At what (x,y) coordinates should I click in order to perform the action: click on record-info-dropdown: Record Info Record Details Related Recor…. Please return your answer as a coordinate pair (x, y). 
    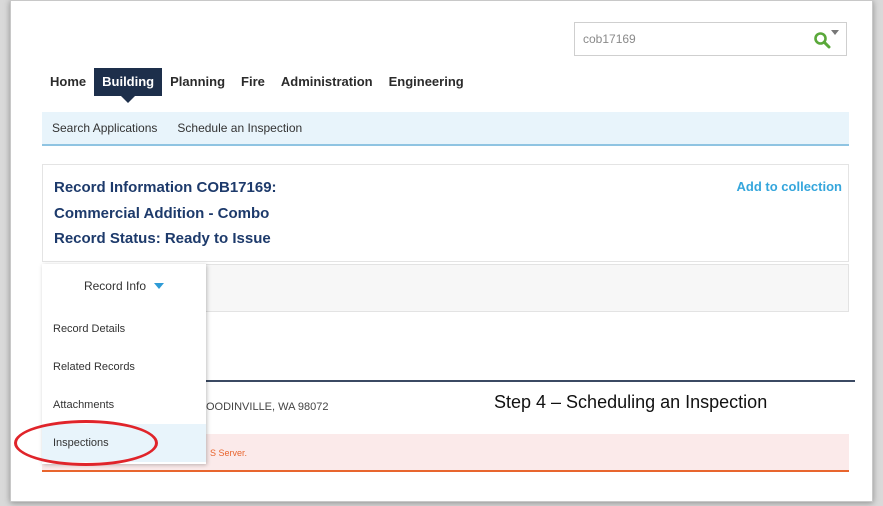
    Looking at the image, I should click on (124, 364).